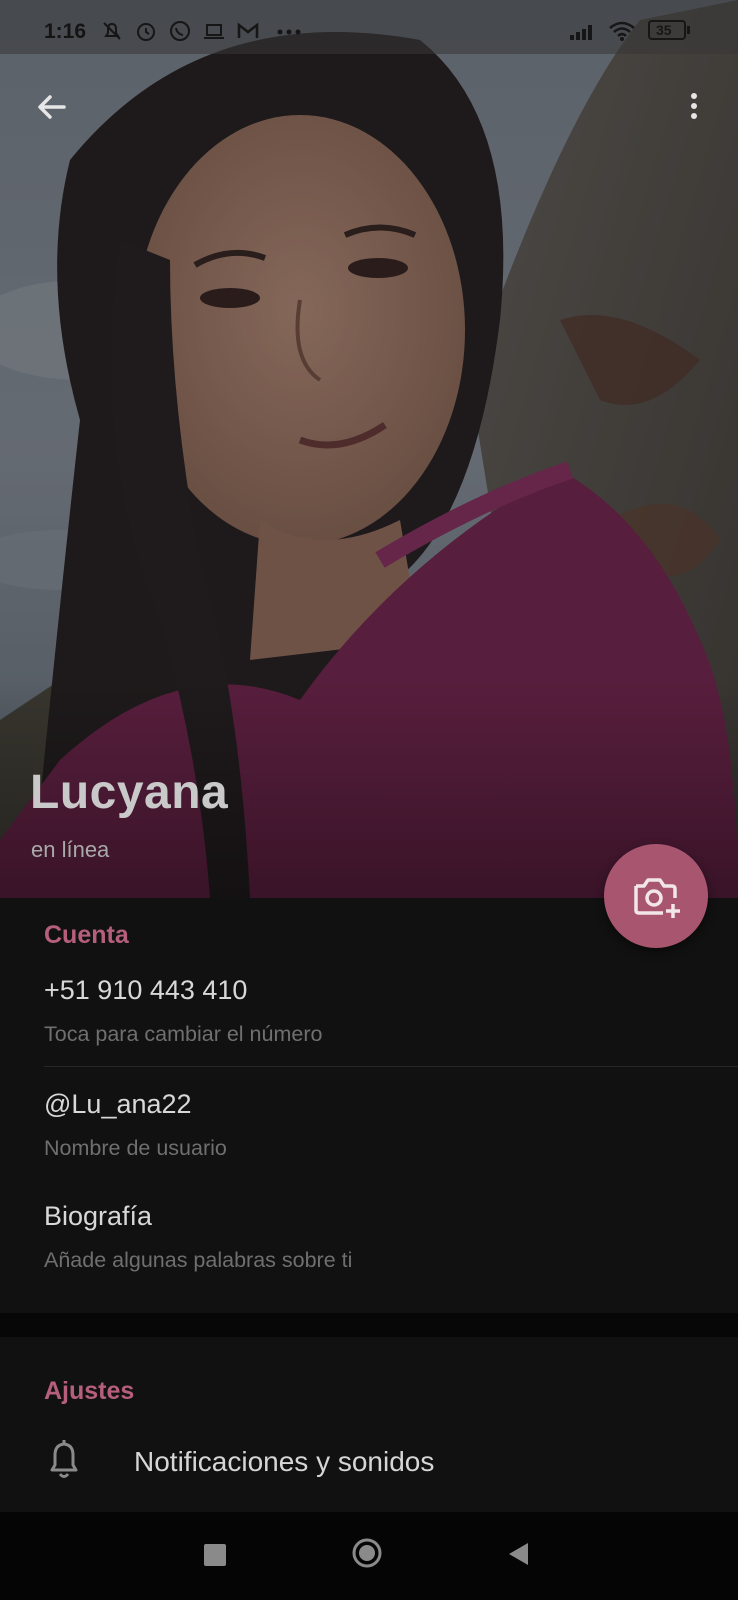 This screenshot has width=738, height=1600. What do you see at coordinates (86, 935) in the screenshot?
I see `account-section-title: Cuenta` at bounding box center [86, 935].